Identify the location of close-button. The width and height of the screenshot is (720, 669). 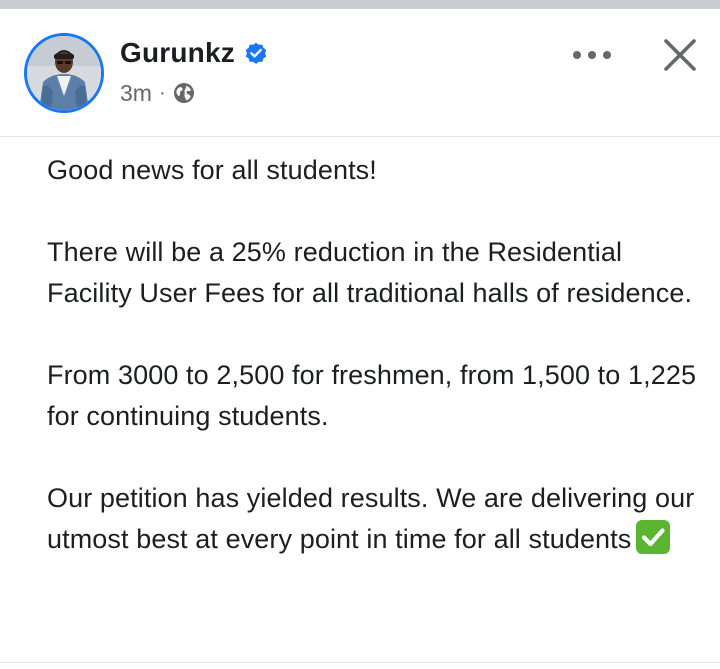
(680, 55).